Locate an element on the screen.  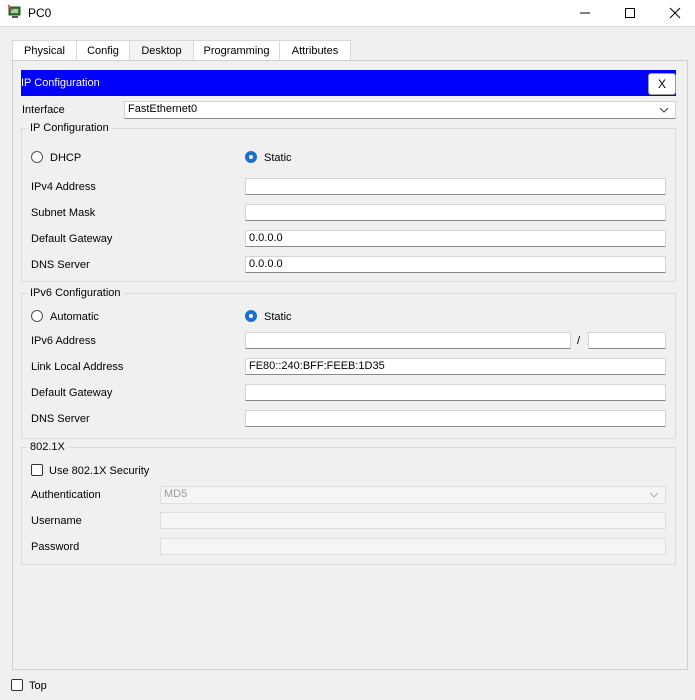
maximize-icon is located at coordinates (630, 13).